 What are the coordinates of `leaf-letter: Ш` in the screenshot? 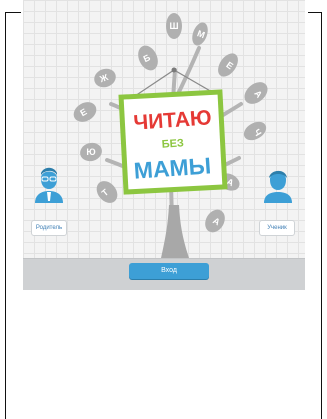 It's located at (173, 26).